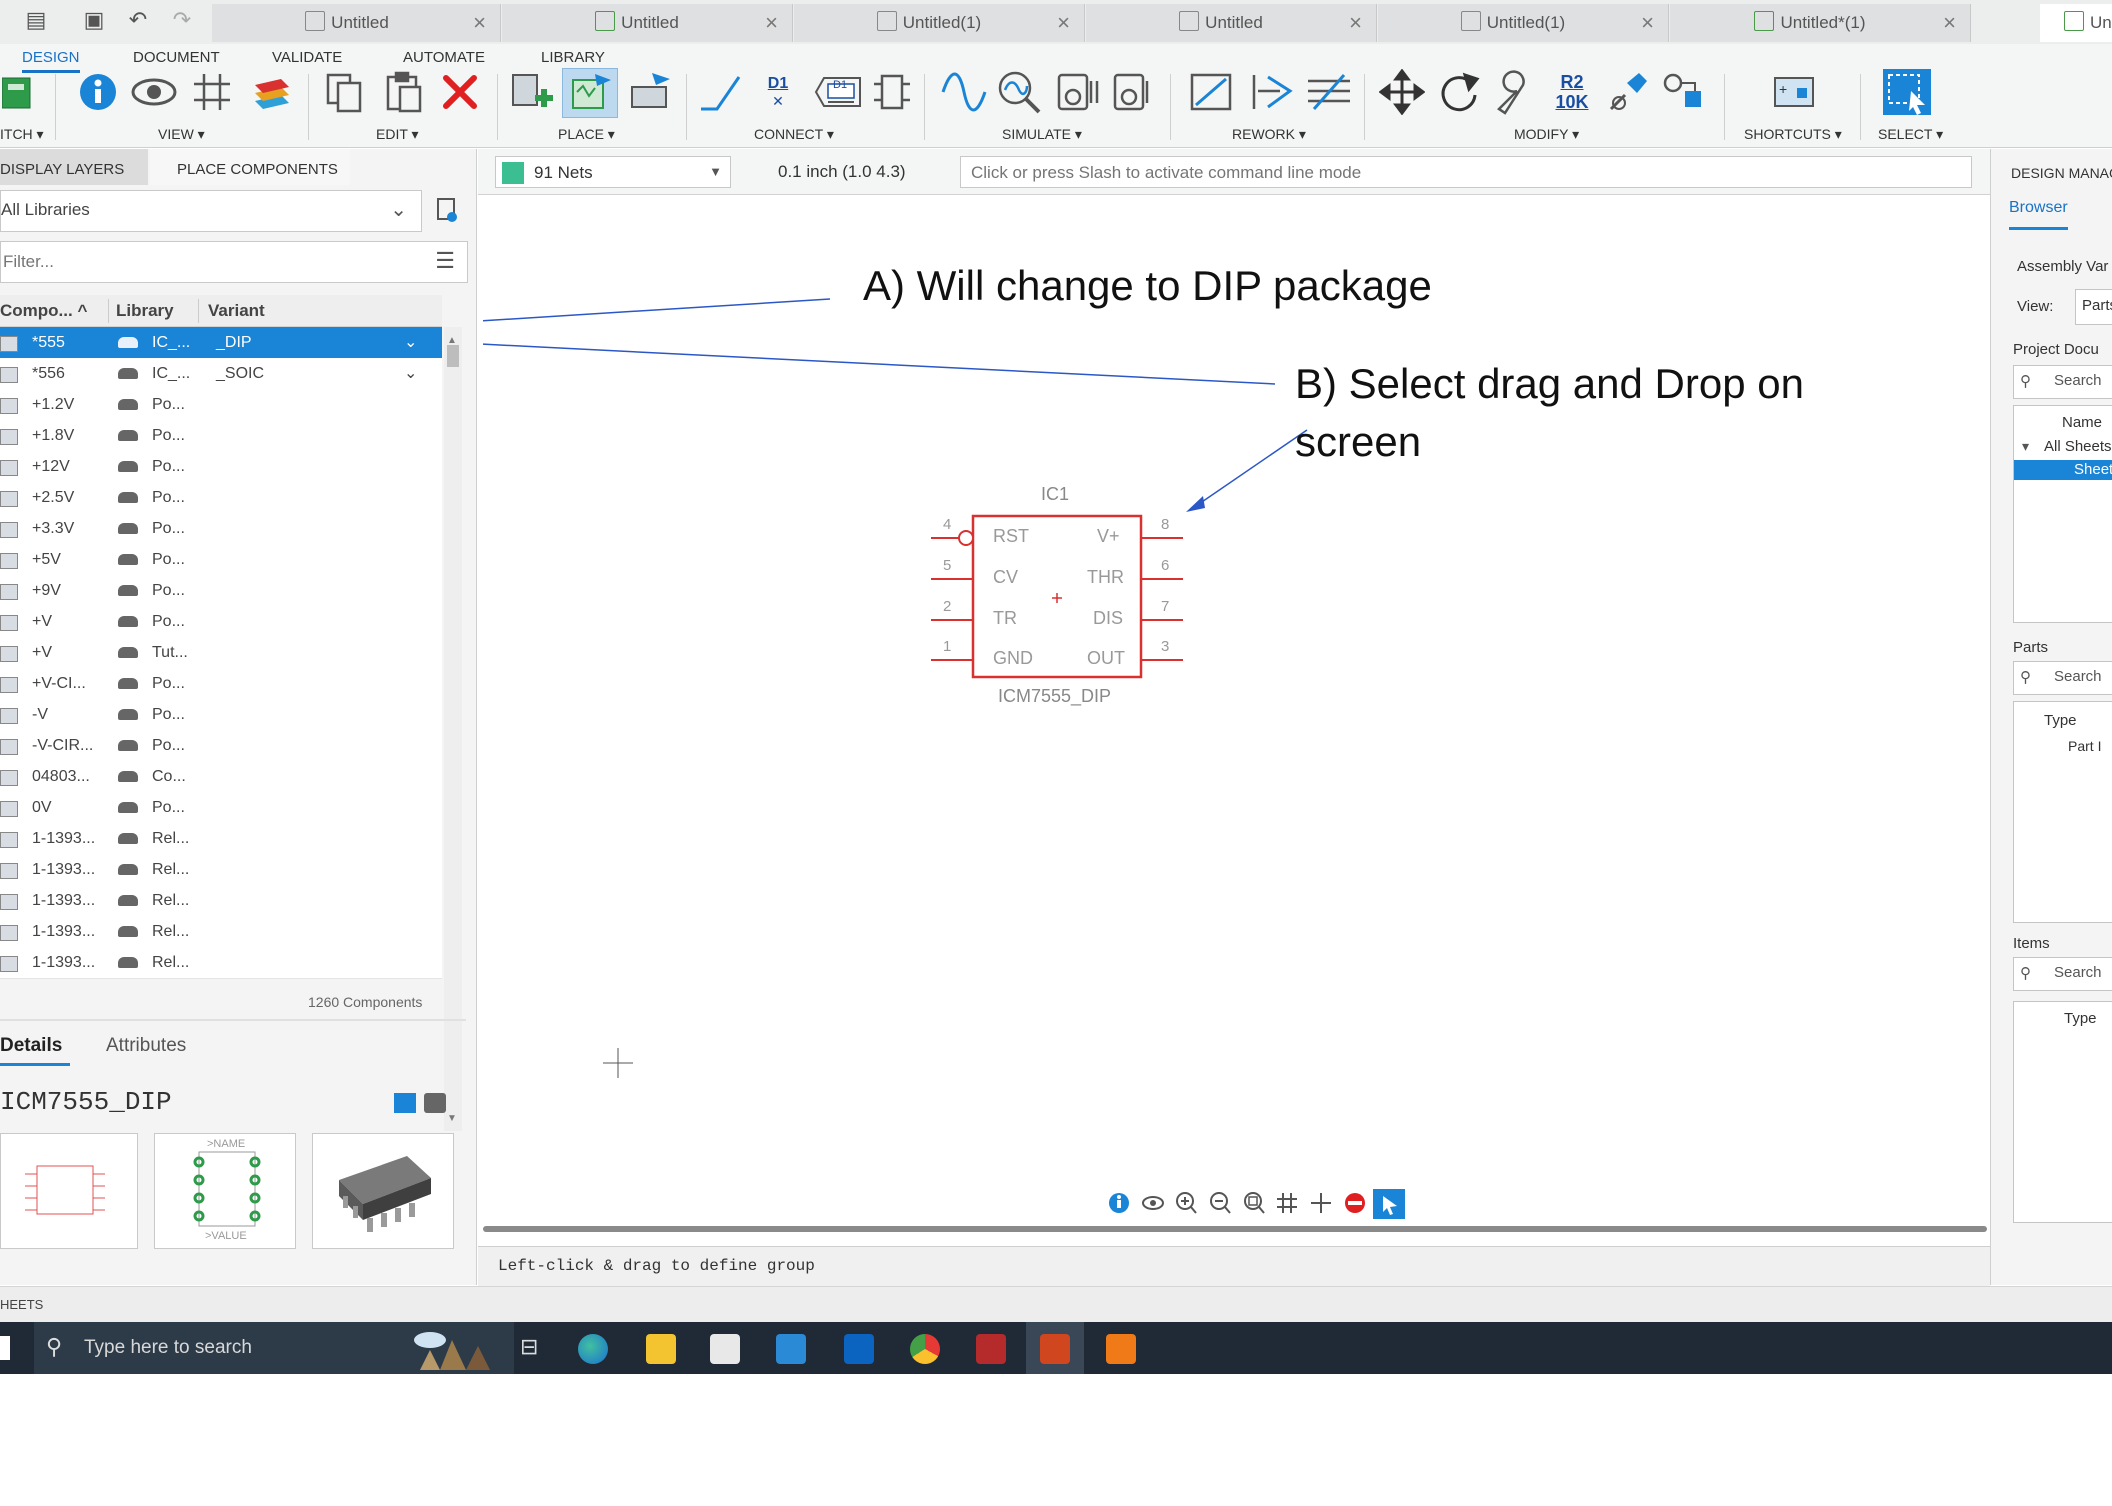 The image size is (2112, 1506). I want to click on net-icon, so click(720, 92).